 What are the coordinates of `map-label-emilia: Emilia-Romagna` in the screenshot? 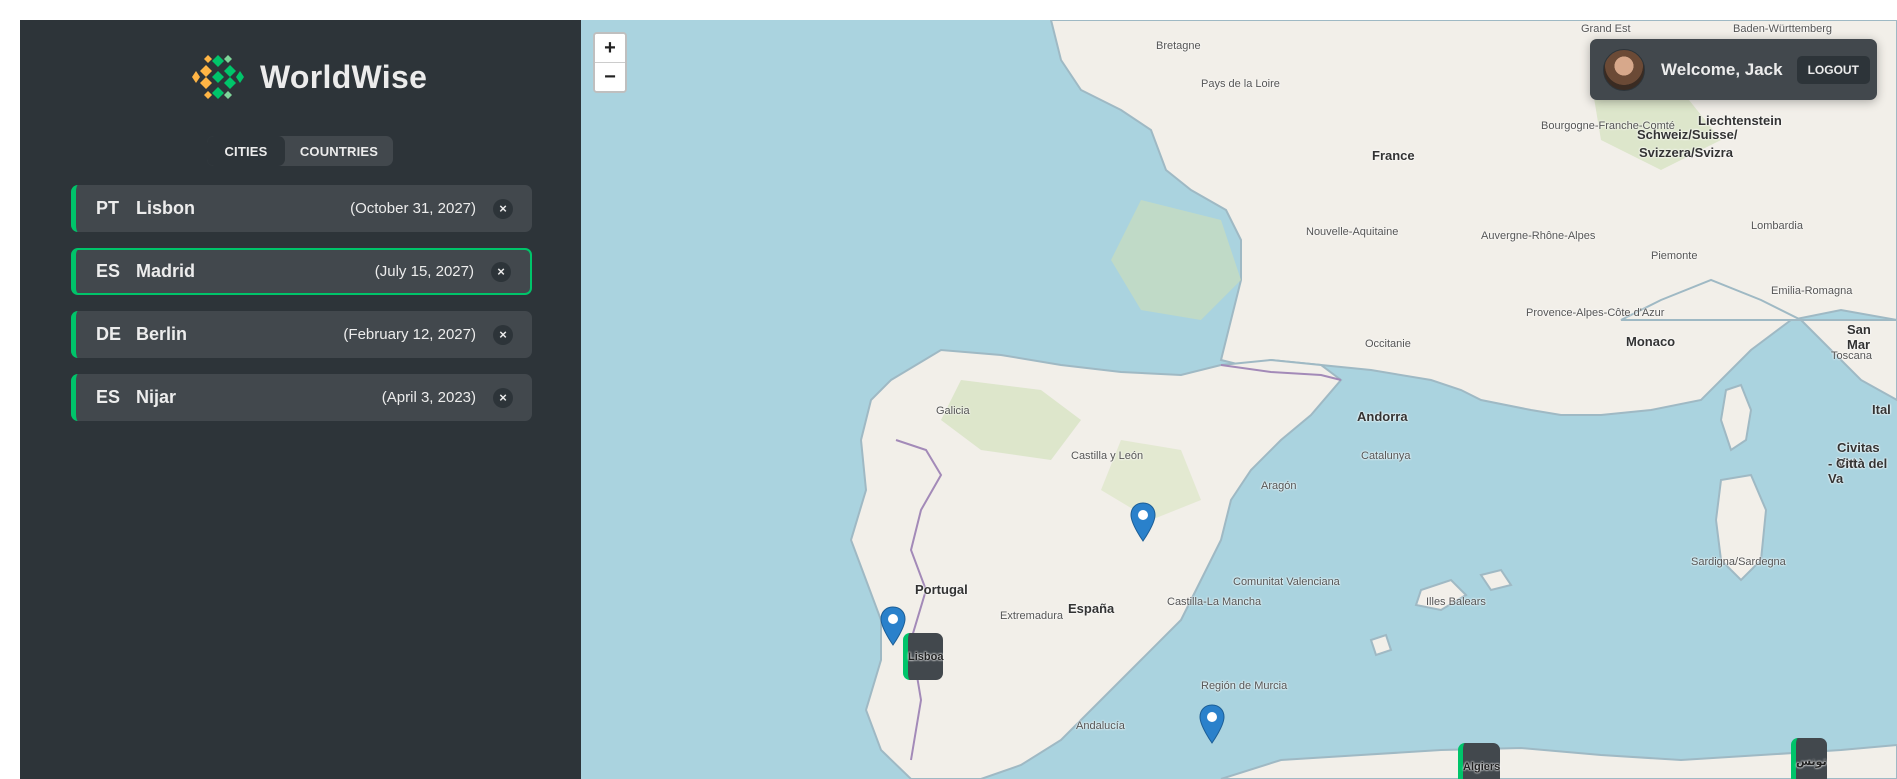 It's located at (1812, 291).